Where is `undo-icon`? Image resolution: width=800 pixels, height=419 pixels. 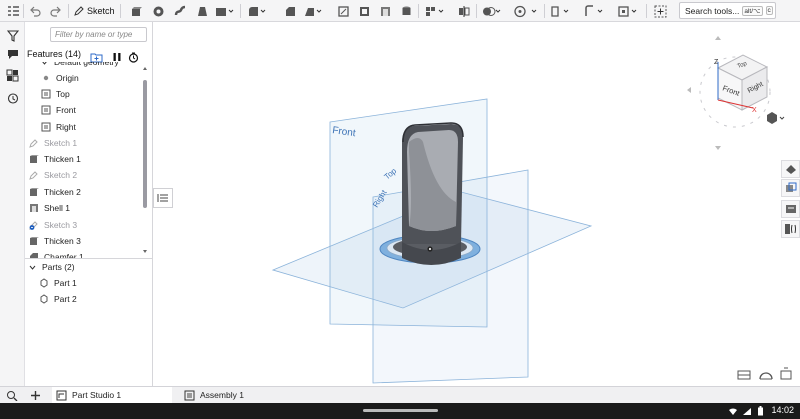 undo-icon is located at coordinates (35, 11).